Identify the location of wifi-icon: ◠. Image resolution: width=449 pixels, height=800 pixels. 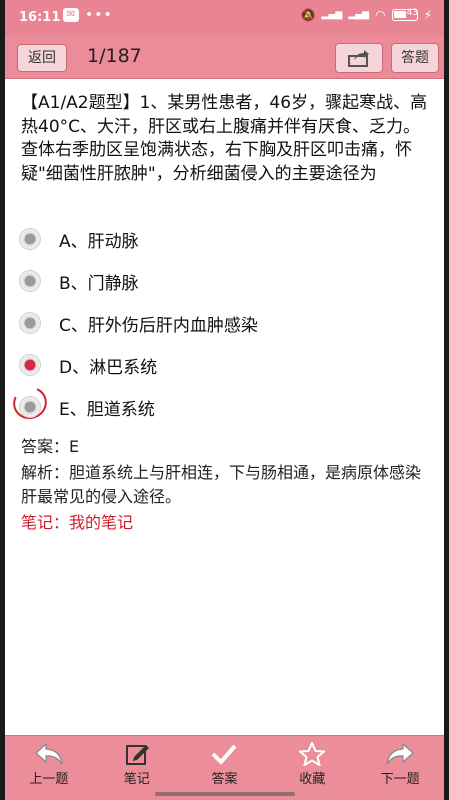
(380, 15).